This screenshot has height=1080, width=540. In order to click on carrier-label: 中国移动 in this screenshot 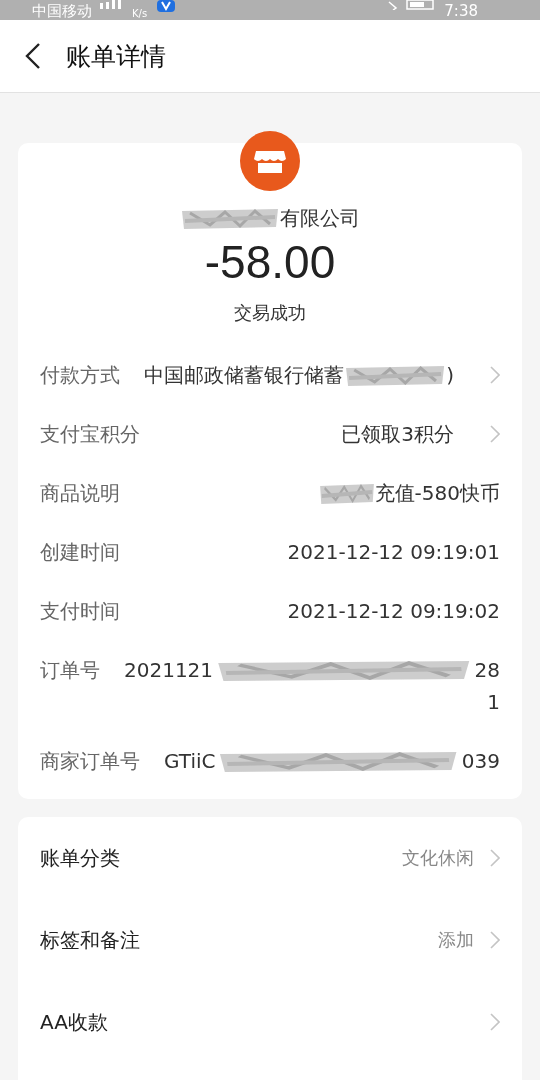, I will do `click(62, 11)`.